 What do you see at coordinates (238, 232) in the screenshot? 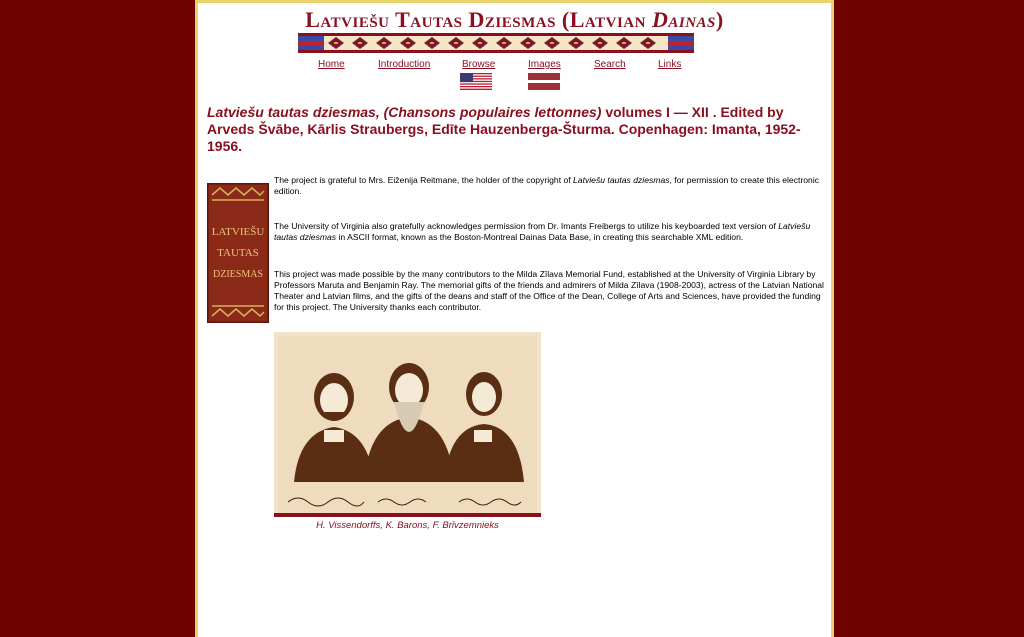
I see `book-cover-line-1: LATVIEŠU` at bounding box center [238, 232].